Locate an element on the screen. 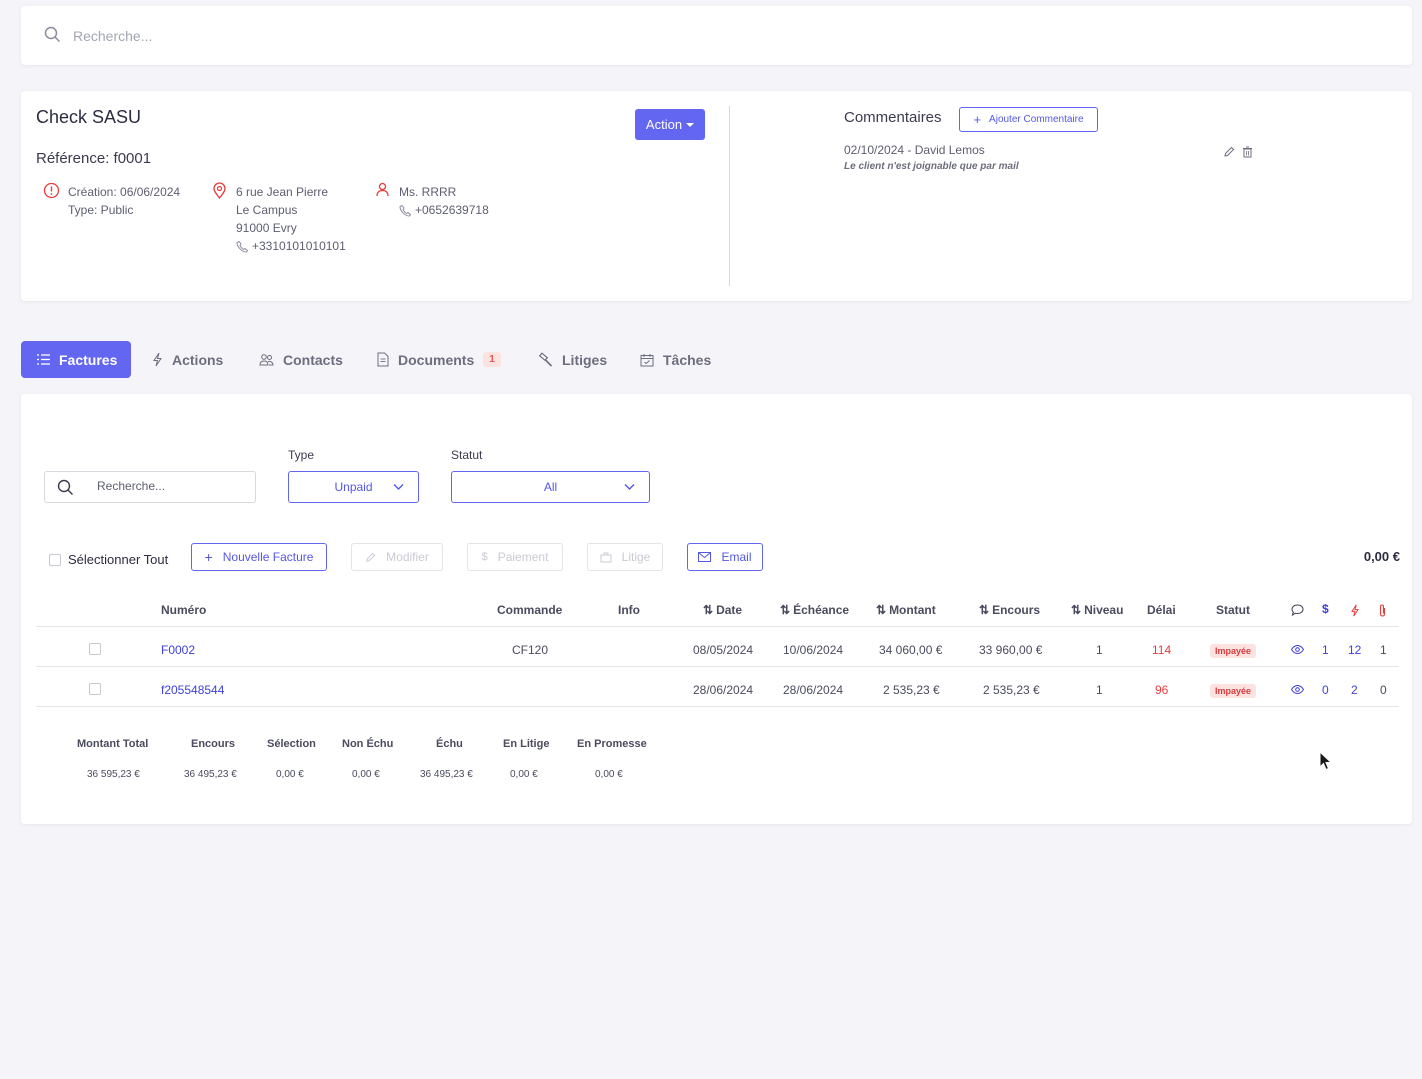 Image resolution: width=1422 pixels, height=1079 pixels. mouse-cursor-icon is located at coordinates (1326, 761).